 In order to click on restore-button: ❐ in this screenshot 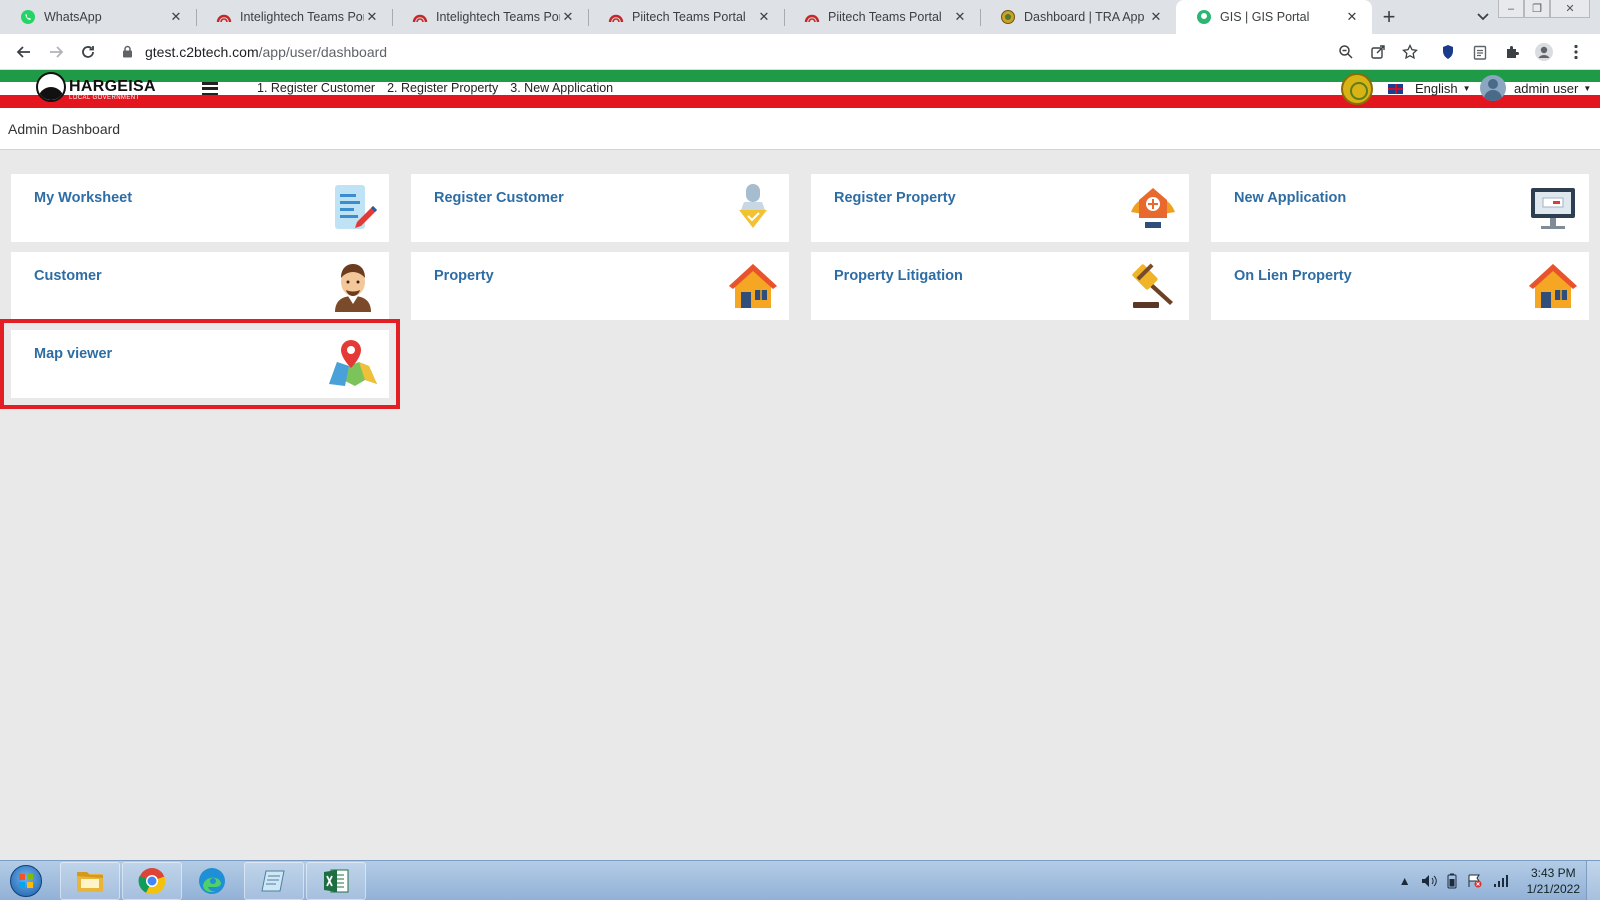, I will do `click(1537, 9)`.